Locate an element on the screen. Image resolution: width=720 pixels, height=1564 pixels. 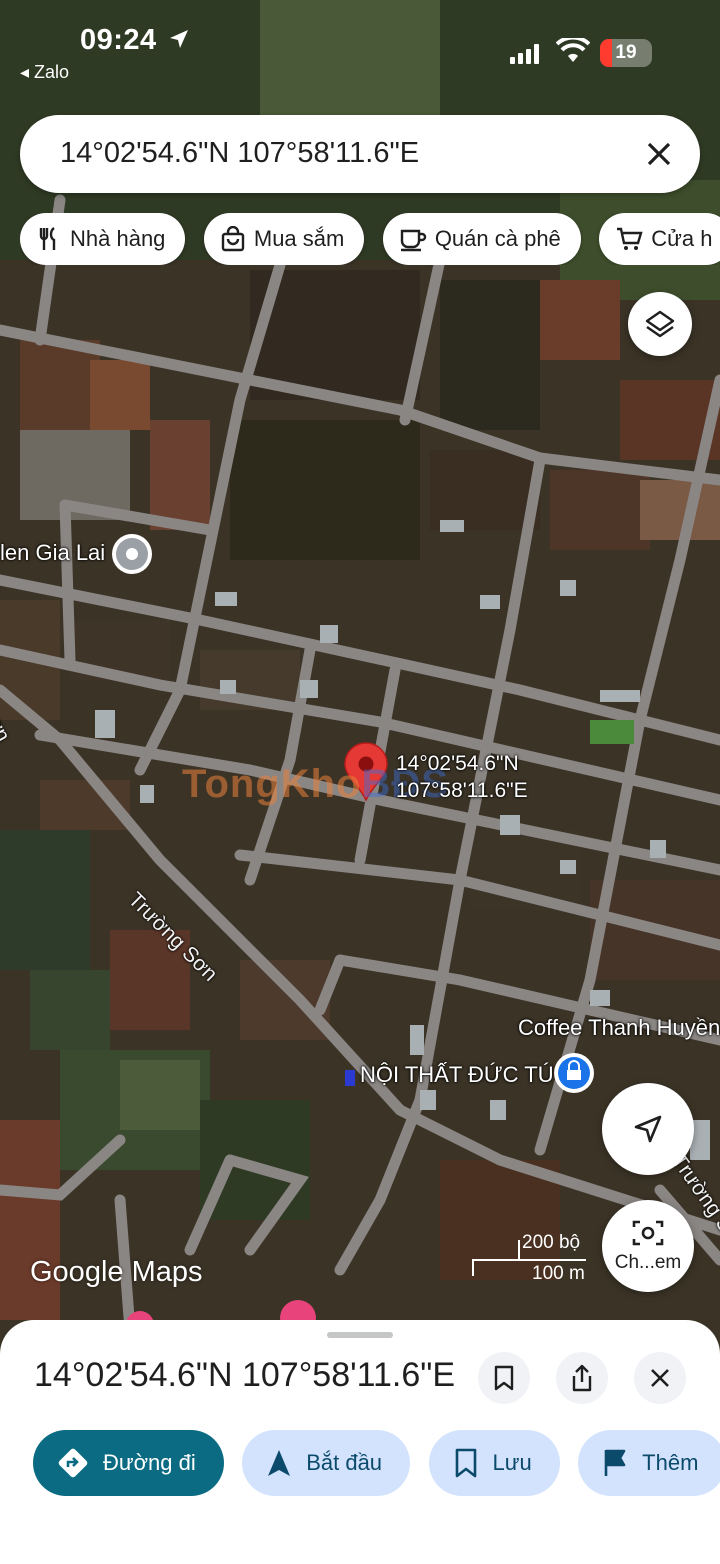
lens-button: Ch...em is located at coordinates (648, 1246).